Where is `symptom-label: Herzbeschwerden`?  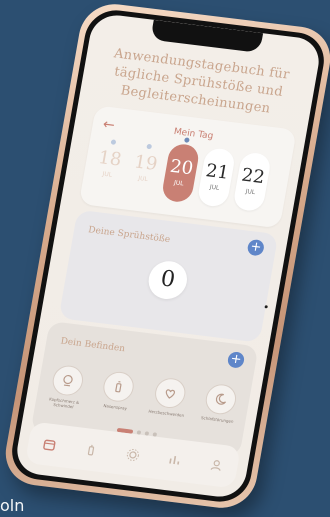
symptom-label: Herzbeschwerden is located at coordinates (166, 413).